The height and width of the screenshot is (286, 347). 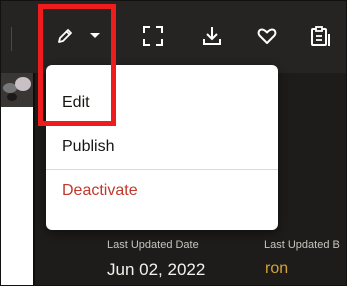 I want to click on edit-menu-toggle, so click(x=95, y=36).